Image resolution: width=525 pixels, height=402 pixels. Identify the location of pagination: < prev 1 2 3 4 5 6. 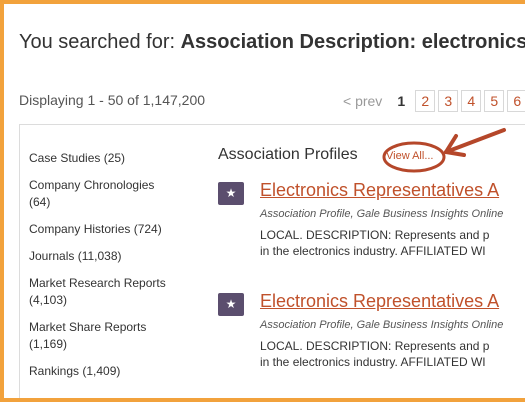
(434, 101).